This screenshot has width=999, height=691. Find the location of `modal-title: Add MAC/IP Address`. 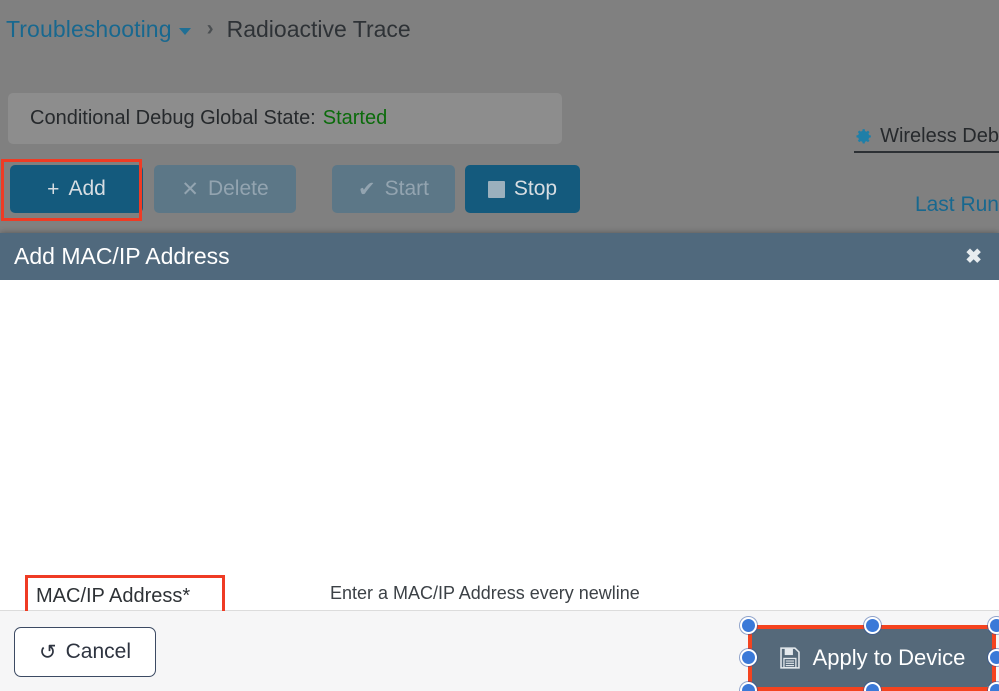

modal-title: Add MAC/IP Address is located at coordinates (122, 256).